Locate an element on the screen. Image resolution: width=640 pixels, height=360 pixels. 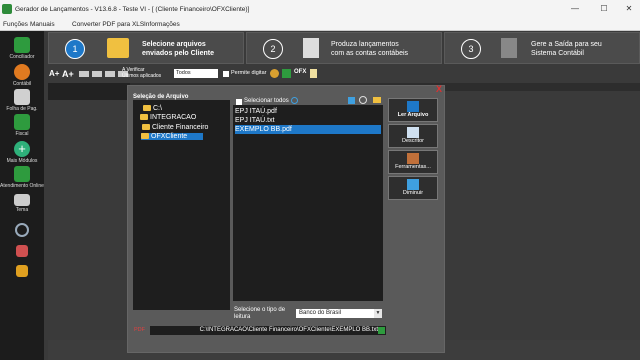
users-button is located at coordinates (22, 251).